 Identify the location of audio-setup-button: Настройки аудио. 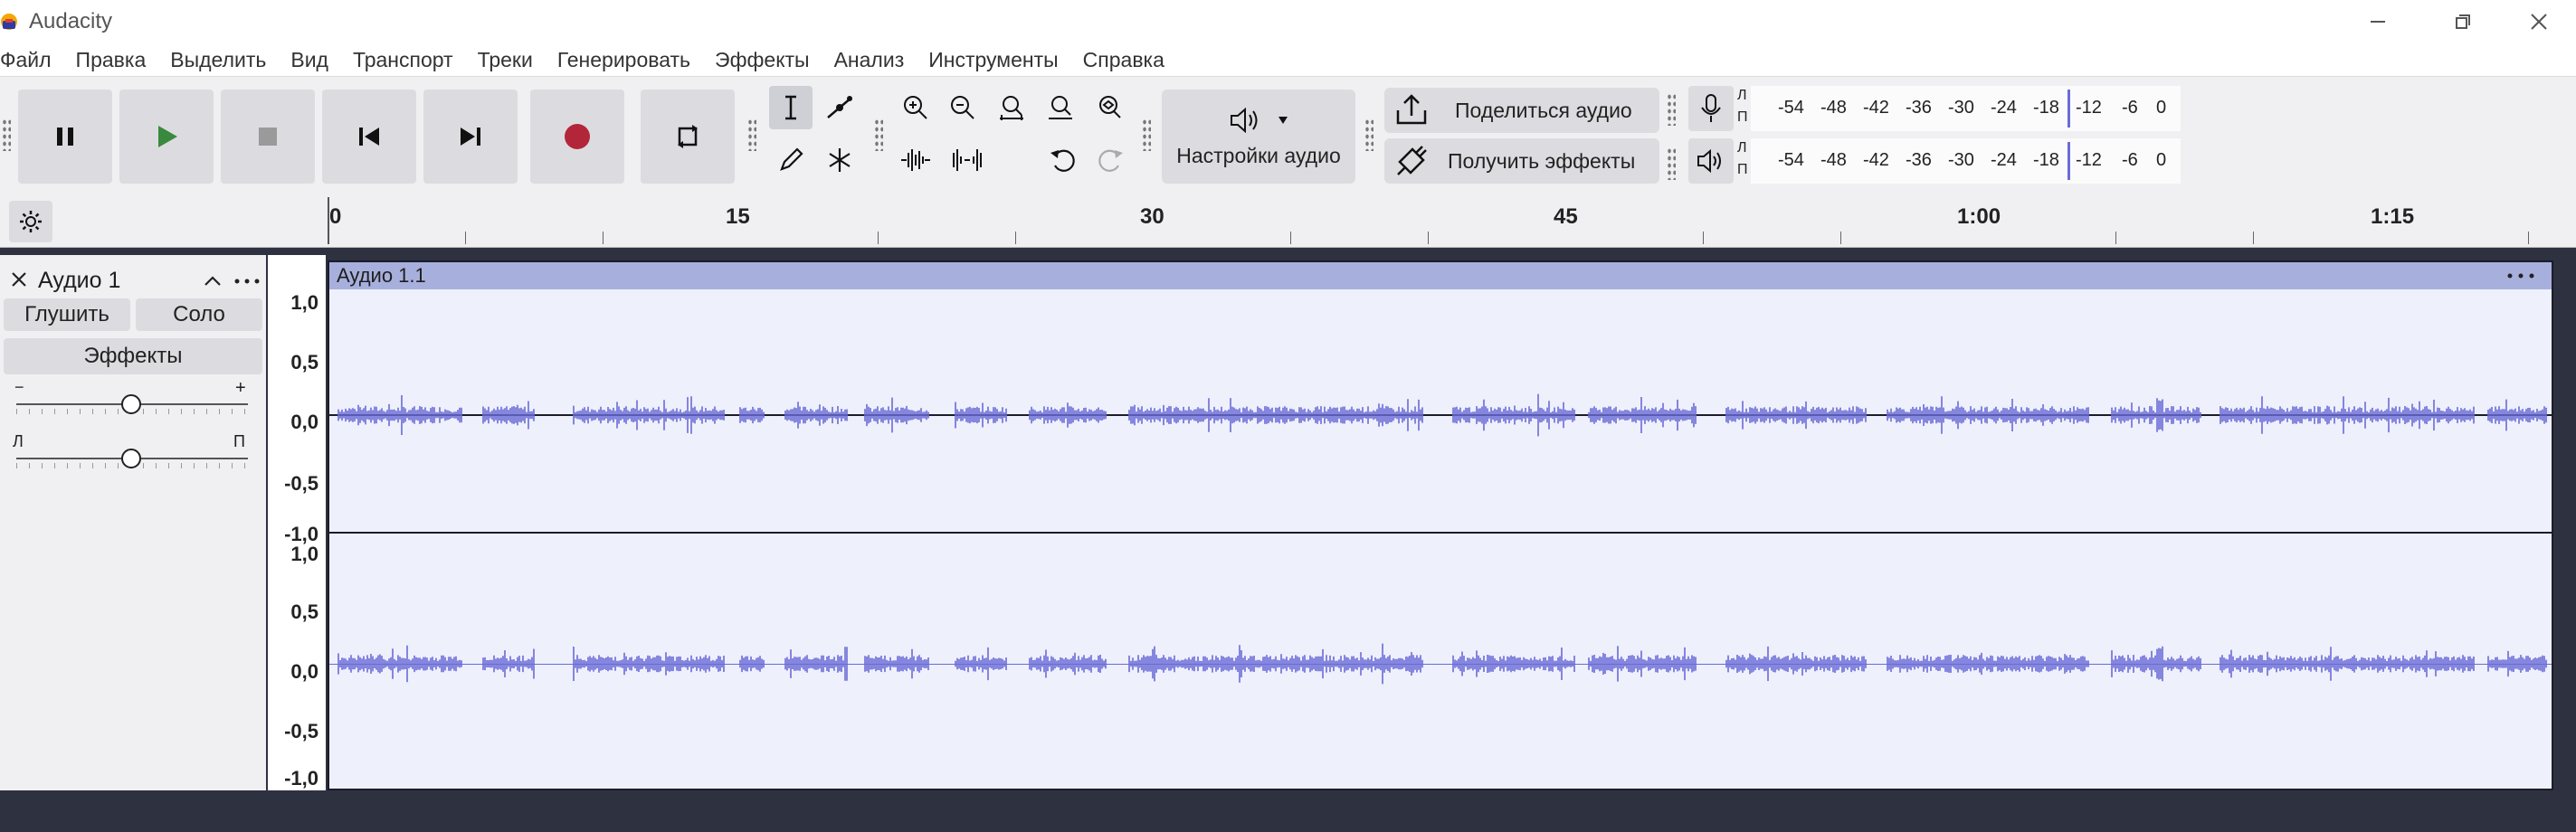
(1258, 137).